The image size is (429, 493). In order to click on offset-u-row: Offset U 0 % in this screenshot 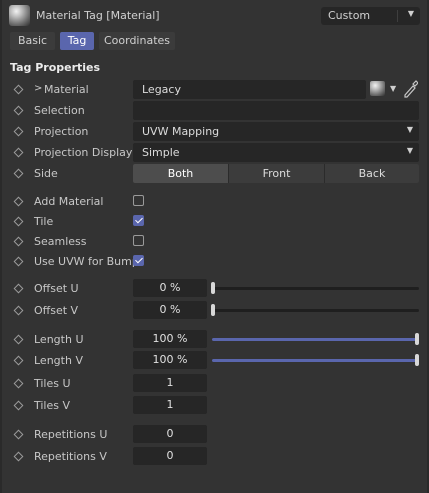, I will do `click(214, 289)`.